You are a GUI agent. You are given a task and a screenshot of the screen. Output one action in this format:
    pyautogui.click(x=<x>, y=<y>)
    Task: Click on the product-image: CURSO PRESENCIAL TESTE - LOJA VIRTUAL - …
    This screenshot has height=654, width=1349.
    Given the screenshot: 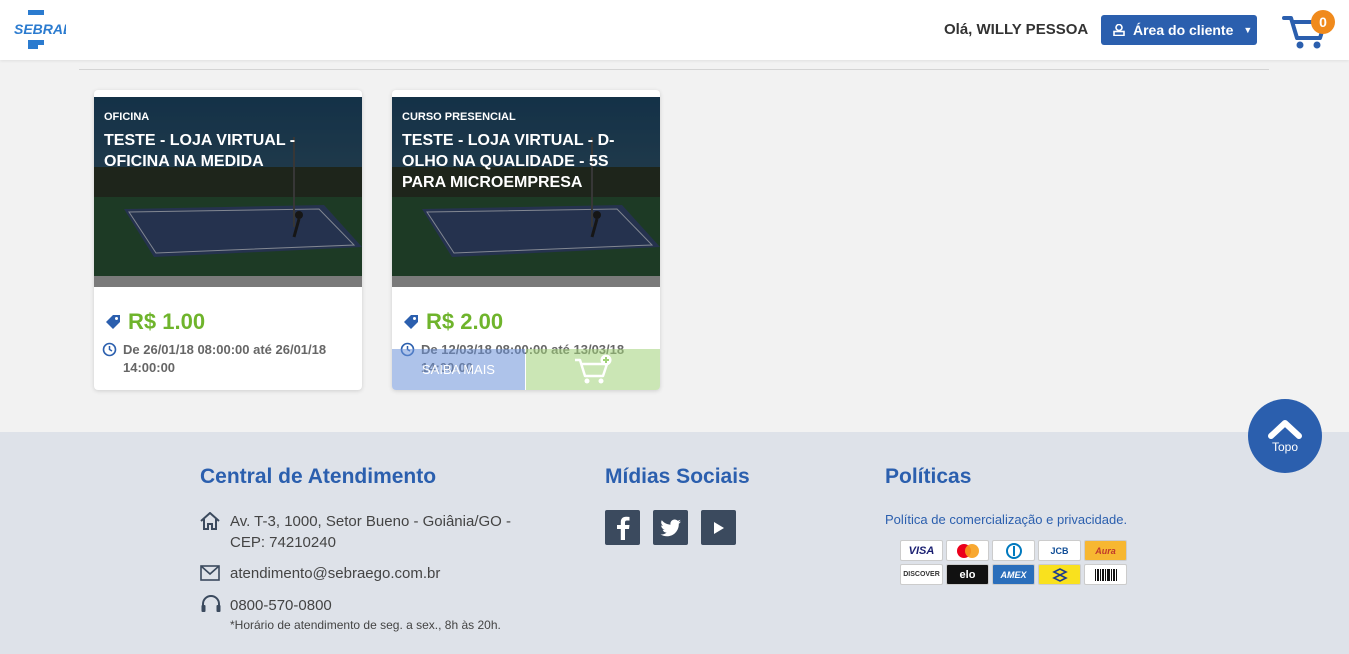 What is the action you would take?
    pyautogui.click(x=526, y=192)
    